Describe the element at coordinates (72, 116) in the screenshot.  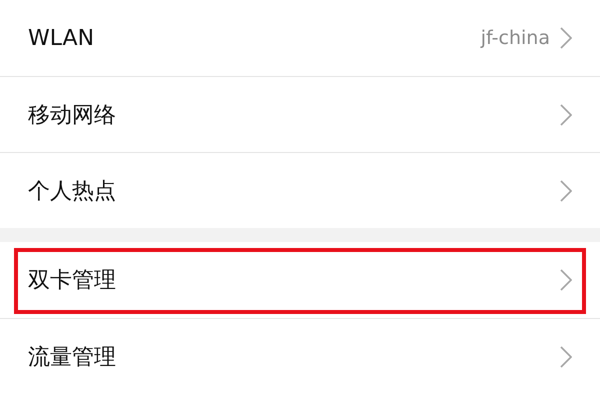
I see `row-label: 移动网络` at that location.